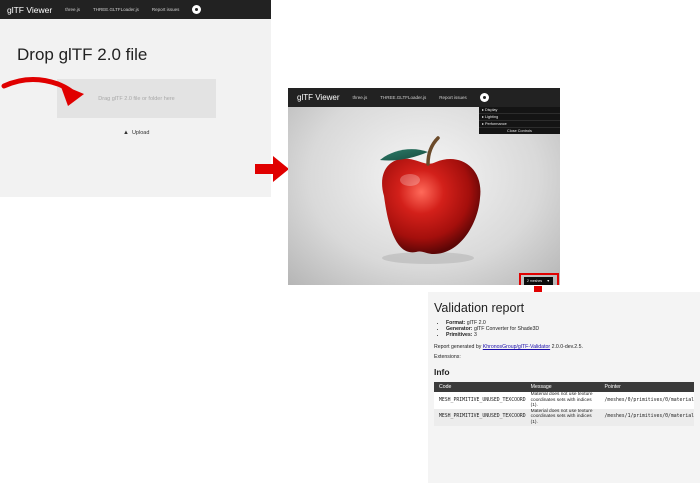 Image resolution: width=700 pixels, height=483 pixels. I want to click on controls-item-label: Lighting, so click(491, 117).